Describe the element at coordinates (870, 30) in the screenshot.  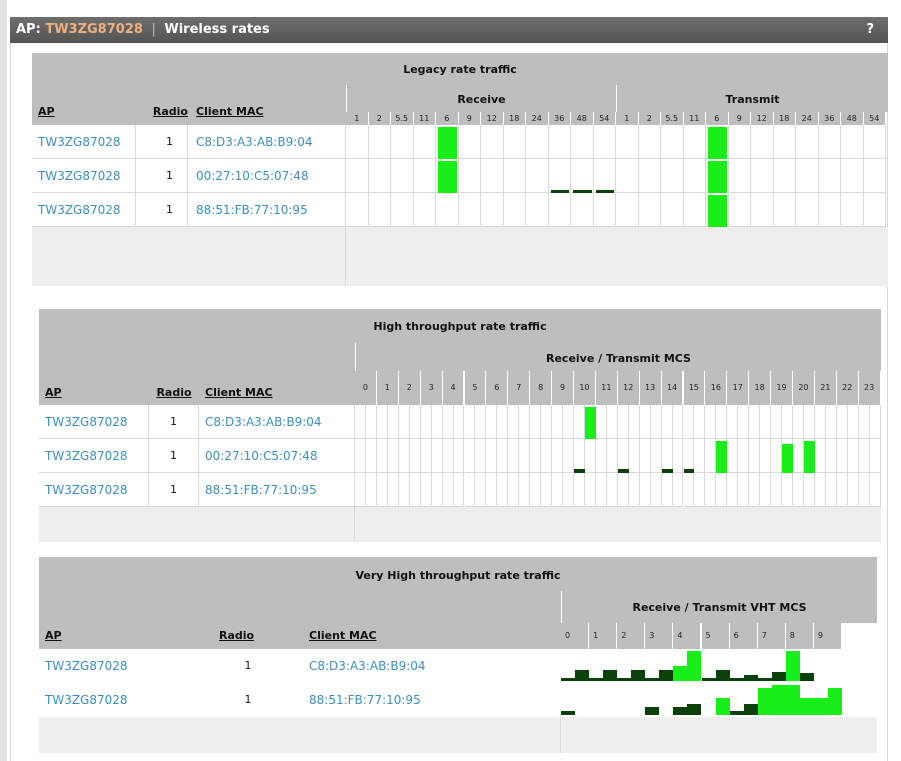
I see `help-button: ?` at that location.